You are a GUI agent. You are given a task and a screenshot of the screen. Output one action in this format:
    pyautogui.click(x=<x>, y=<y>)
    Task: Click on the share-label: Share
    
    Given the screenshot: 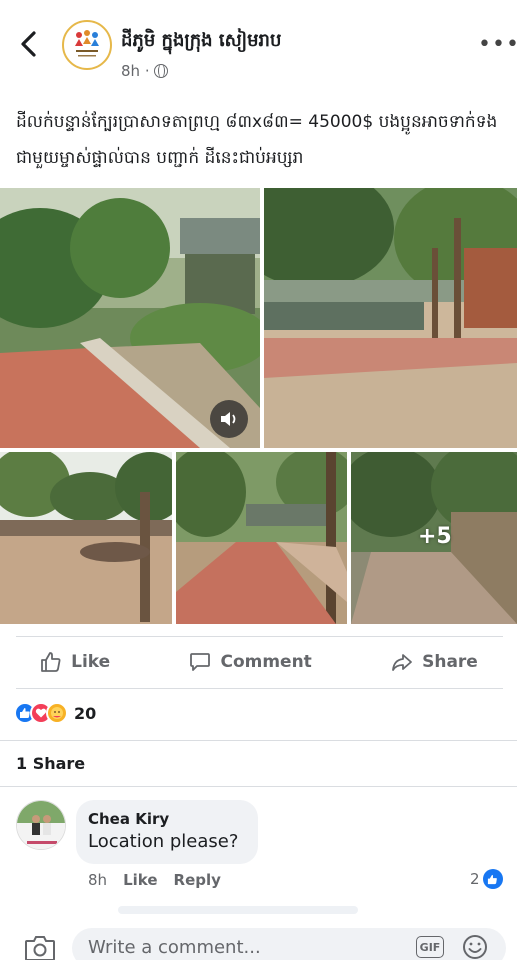 What is the action you would take?
    pyautogui.click(x=450, y=662)
    